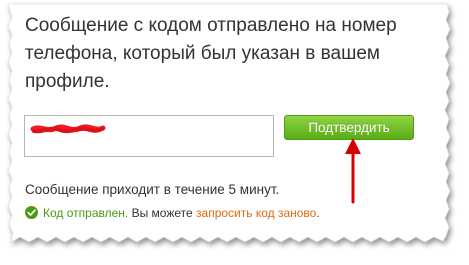 This screenshot has height=265, width=469. Describe the element at coordinates (353, 171) in the screenshot. I see `red-arrow-icon` at that location.